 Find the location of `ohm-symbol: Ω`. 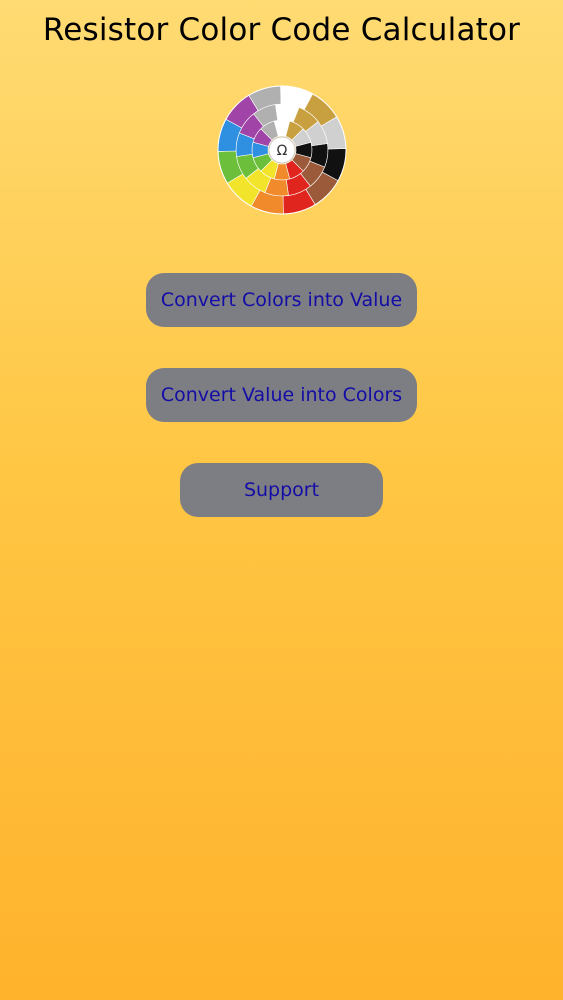

ohm-symbol: Ω is located at coordinates (282, 151).